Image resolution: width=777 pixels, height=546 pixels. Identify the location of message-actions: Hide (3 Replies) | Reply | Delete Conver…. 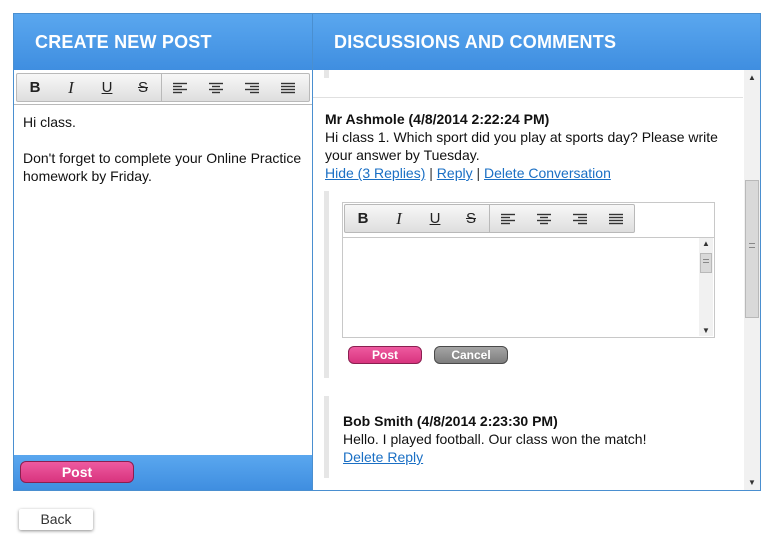
(530, 173).